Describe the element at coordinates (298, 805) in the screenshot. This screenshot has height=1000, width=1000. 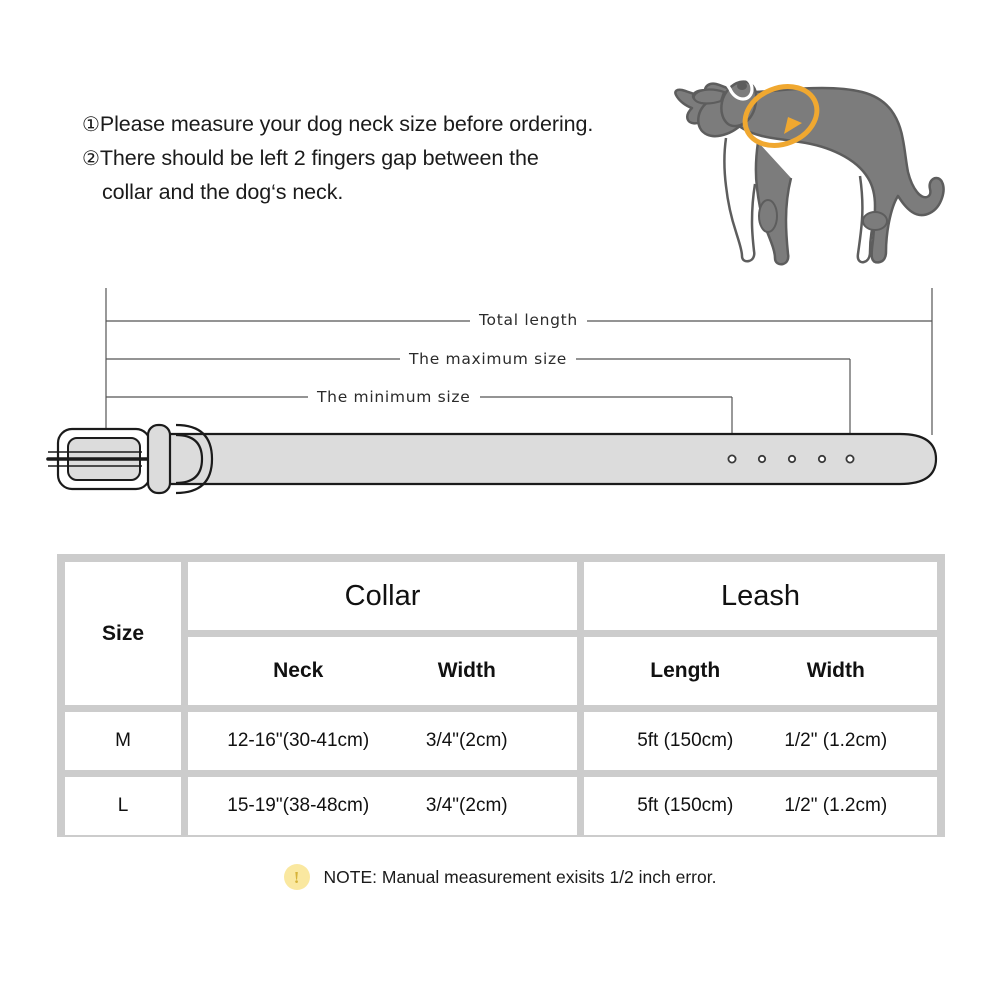
I see `table-cell-collar-neck: 15-19"(38-48cm)` at that location.